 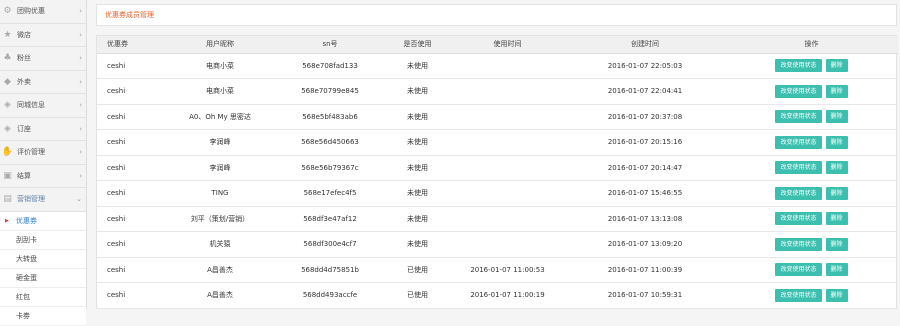 I want to click on marketing-submenu: ▶ 优惠券 刮刮卡 大转盘 砸金蛋 红包 卡劵, so click(x=43, y=268).